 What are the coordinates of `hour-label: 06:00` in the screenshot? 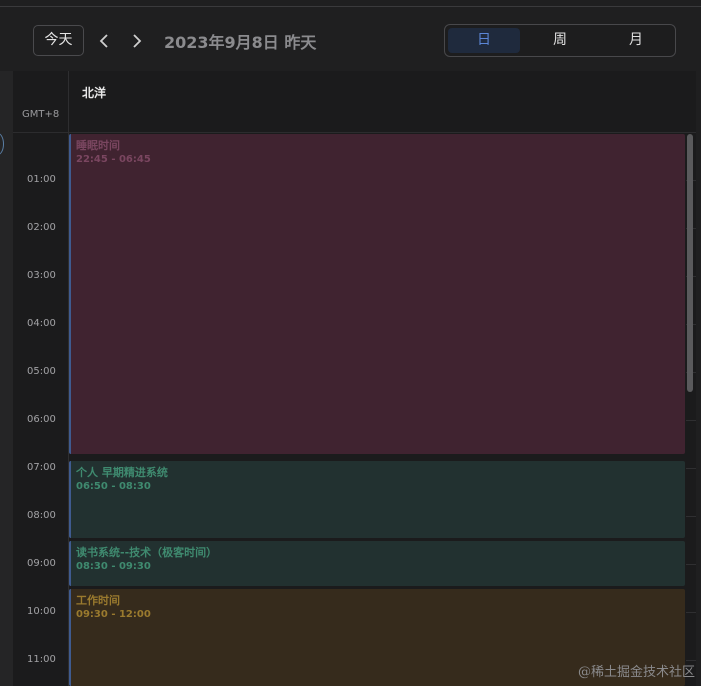 It's located at (41, 419).